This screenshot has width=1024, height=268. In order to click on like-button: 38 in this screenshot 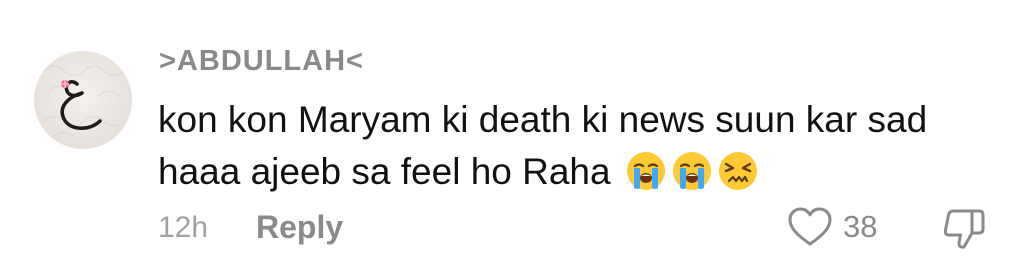, I will do `click(832, 227)`.